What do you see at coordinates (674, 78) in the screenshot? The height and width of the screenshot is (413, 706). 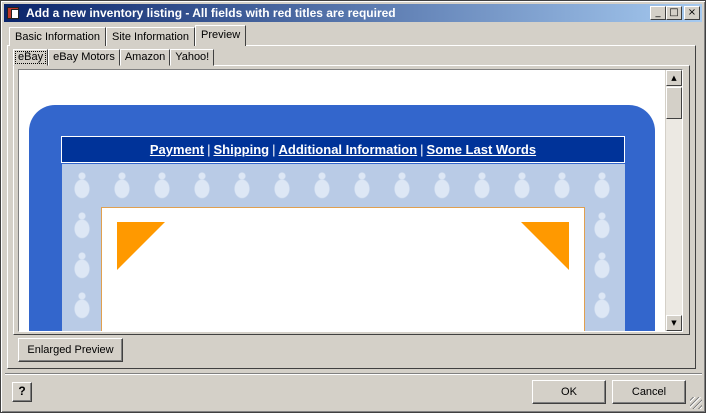 I see `scroll-up-icon: ▲` at bounding box center [674, 78].